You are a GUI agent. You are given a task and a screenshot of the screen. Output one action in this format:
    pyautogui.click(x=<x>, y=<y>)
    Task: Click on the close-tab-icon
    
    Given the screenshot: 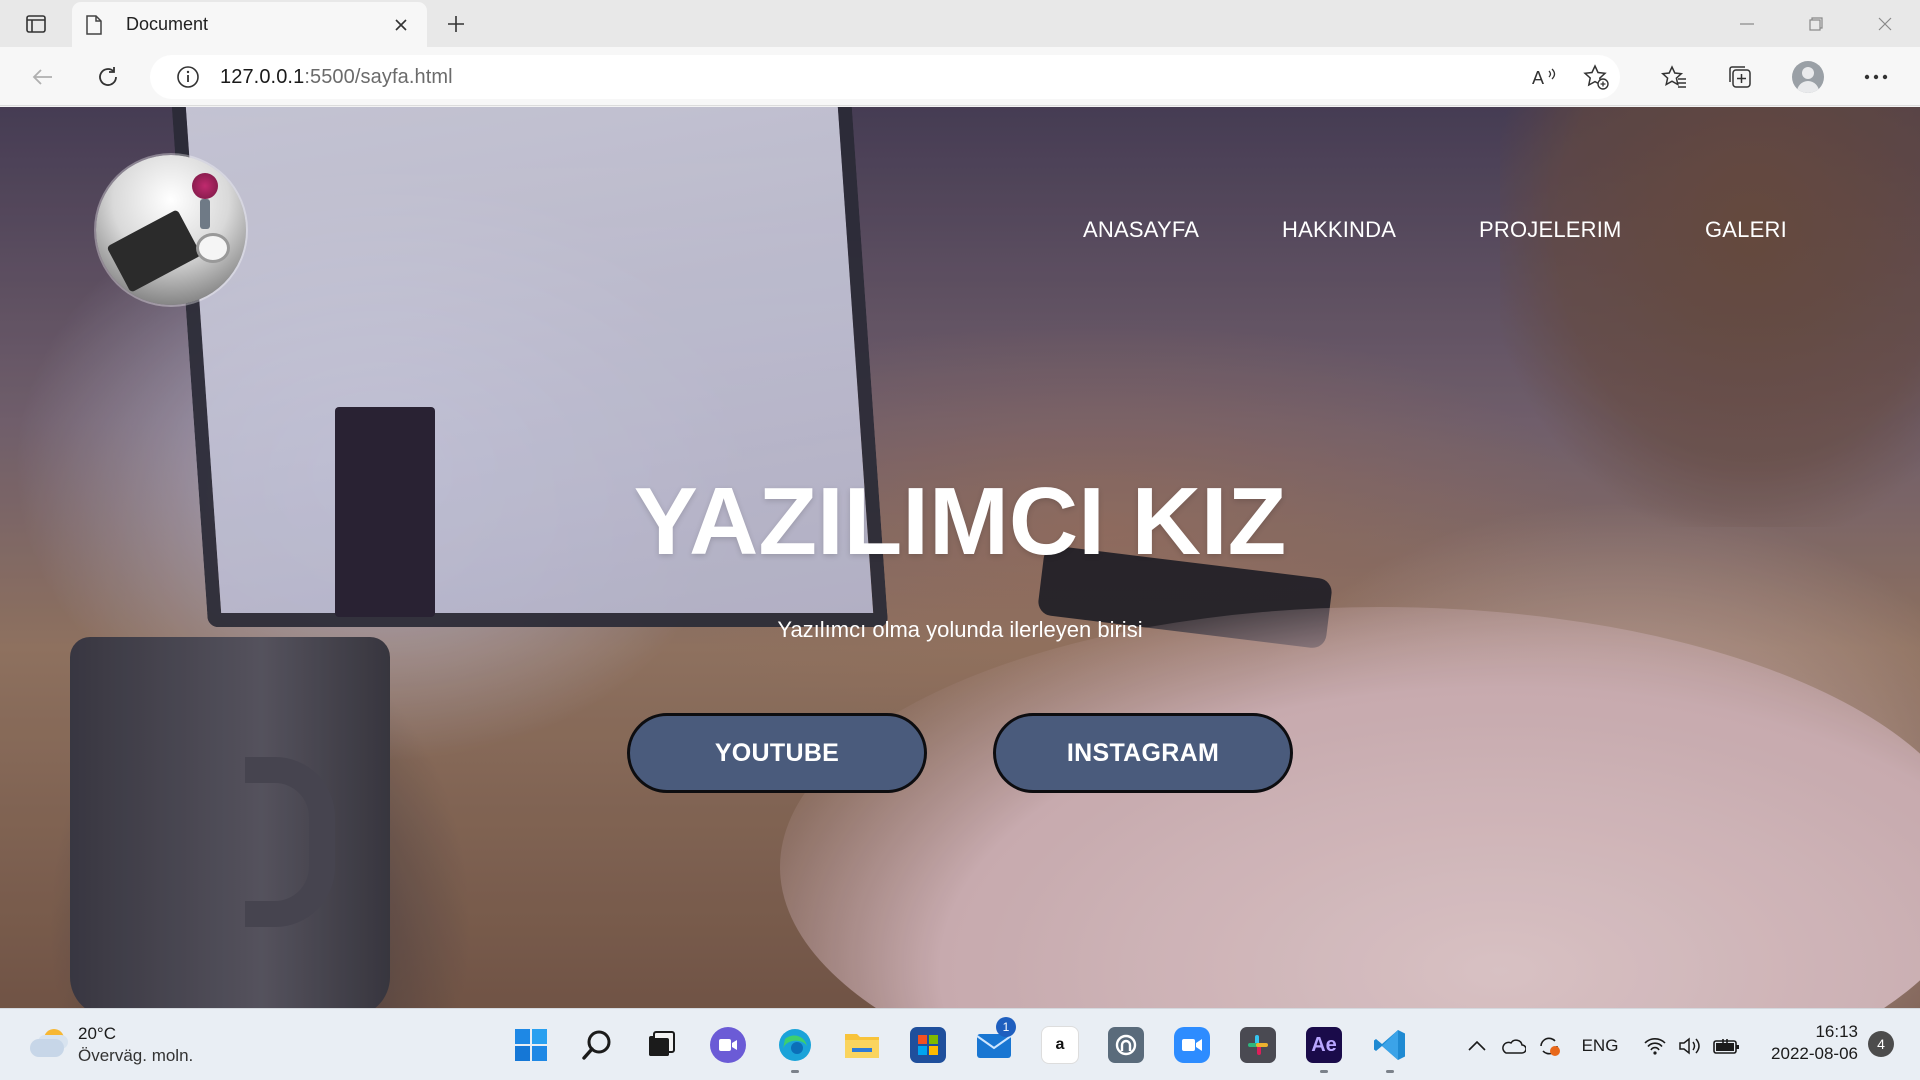 What is the action you would take?
    pyautogui.click(x=401, y=25)
    